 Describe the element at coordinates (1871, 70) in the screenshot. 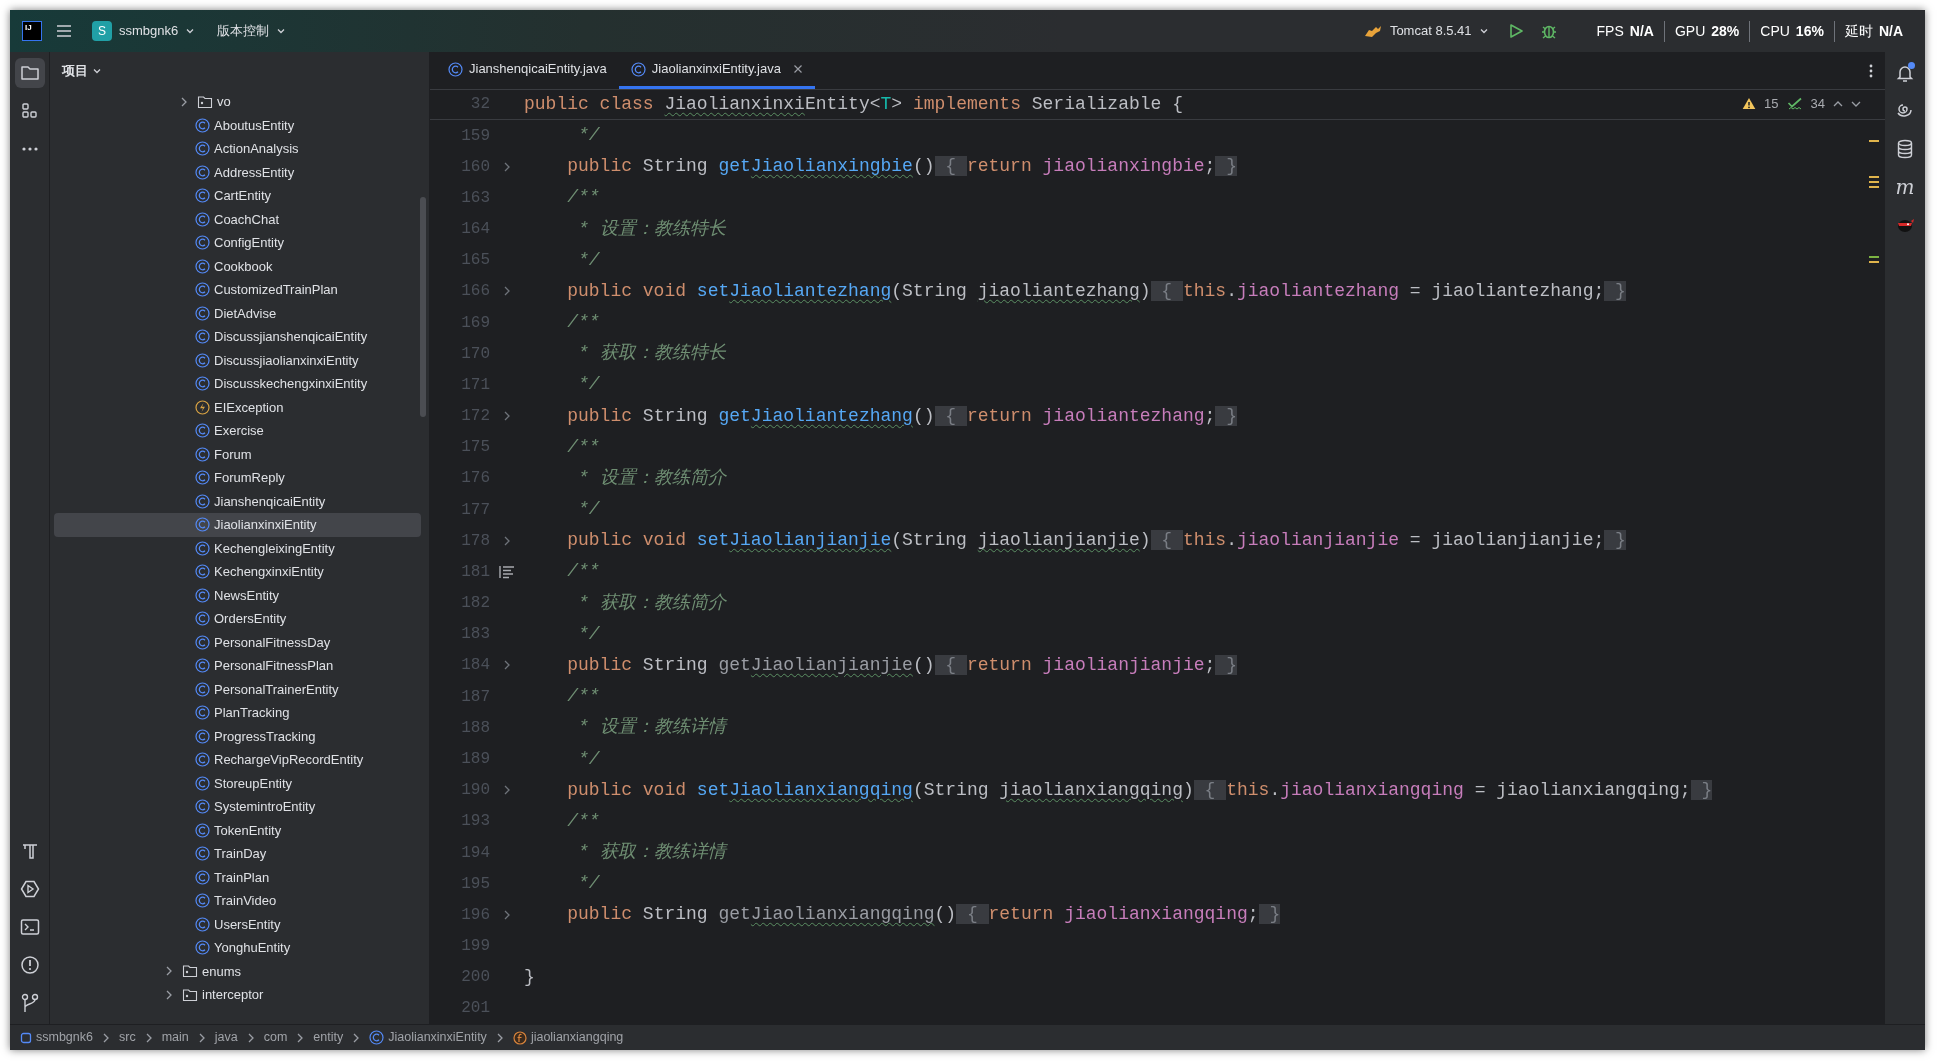

I see `more-icon` at that location.